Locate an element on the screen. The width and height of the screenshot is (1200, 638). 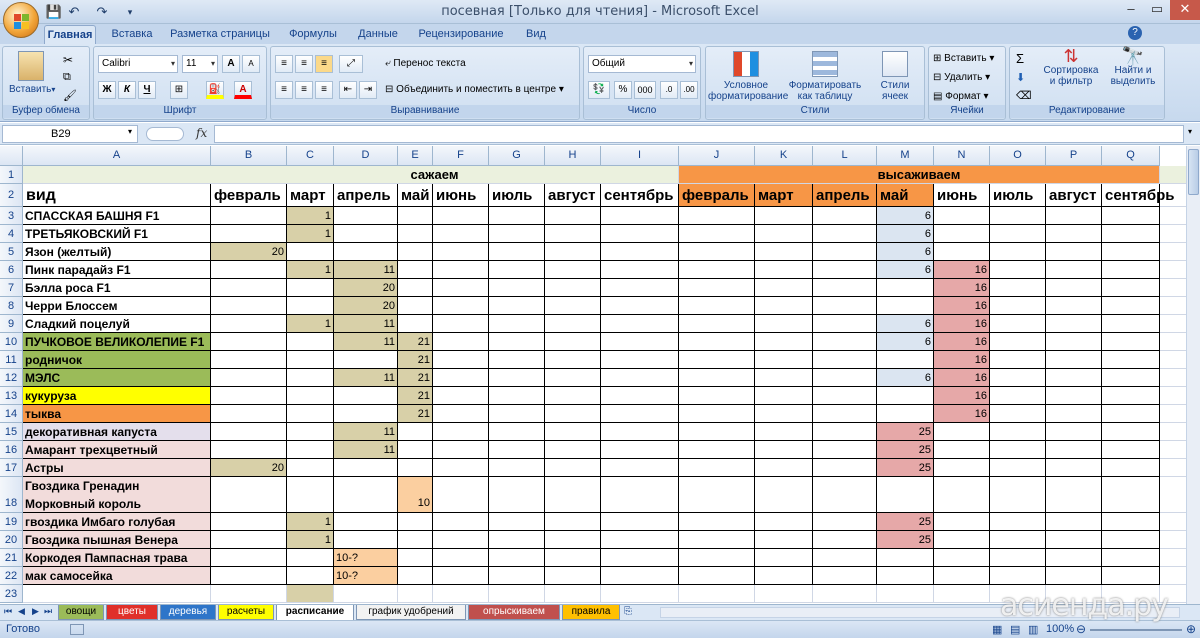
cell-J18 is located at coordinates (717, 495).